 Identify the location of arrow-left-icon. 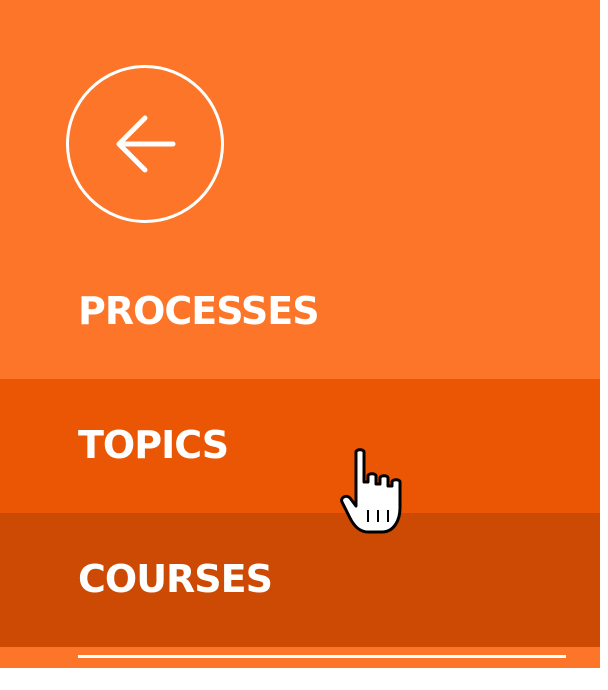
(146, 144).